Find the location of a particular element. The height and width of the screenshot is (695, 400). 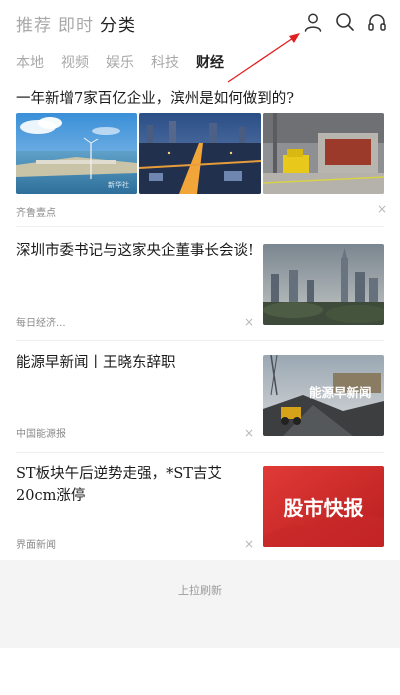

news-image-energy: 能源早新闻 is located at coordinates (323, 395).